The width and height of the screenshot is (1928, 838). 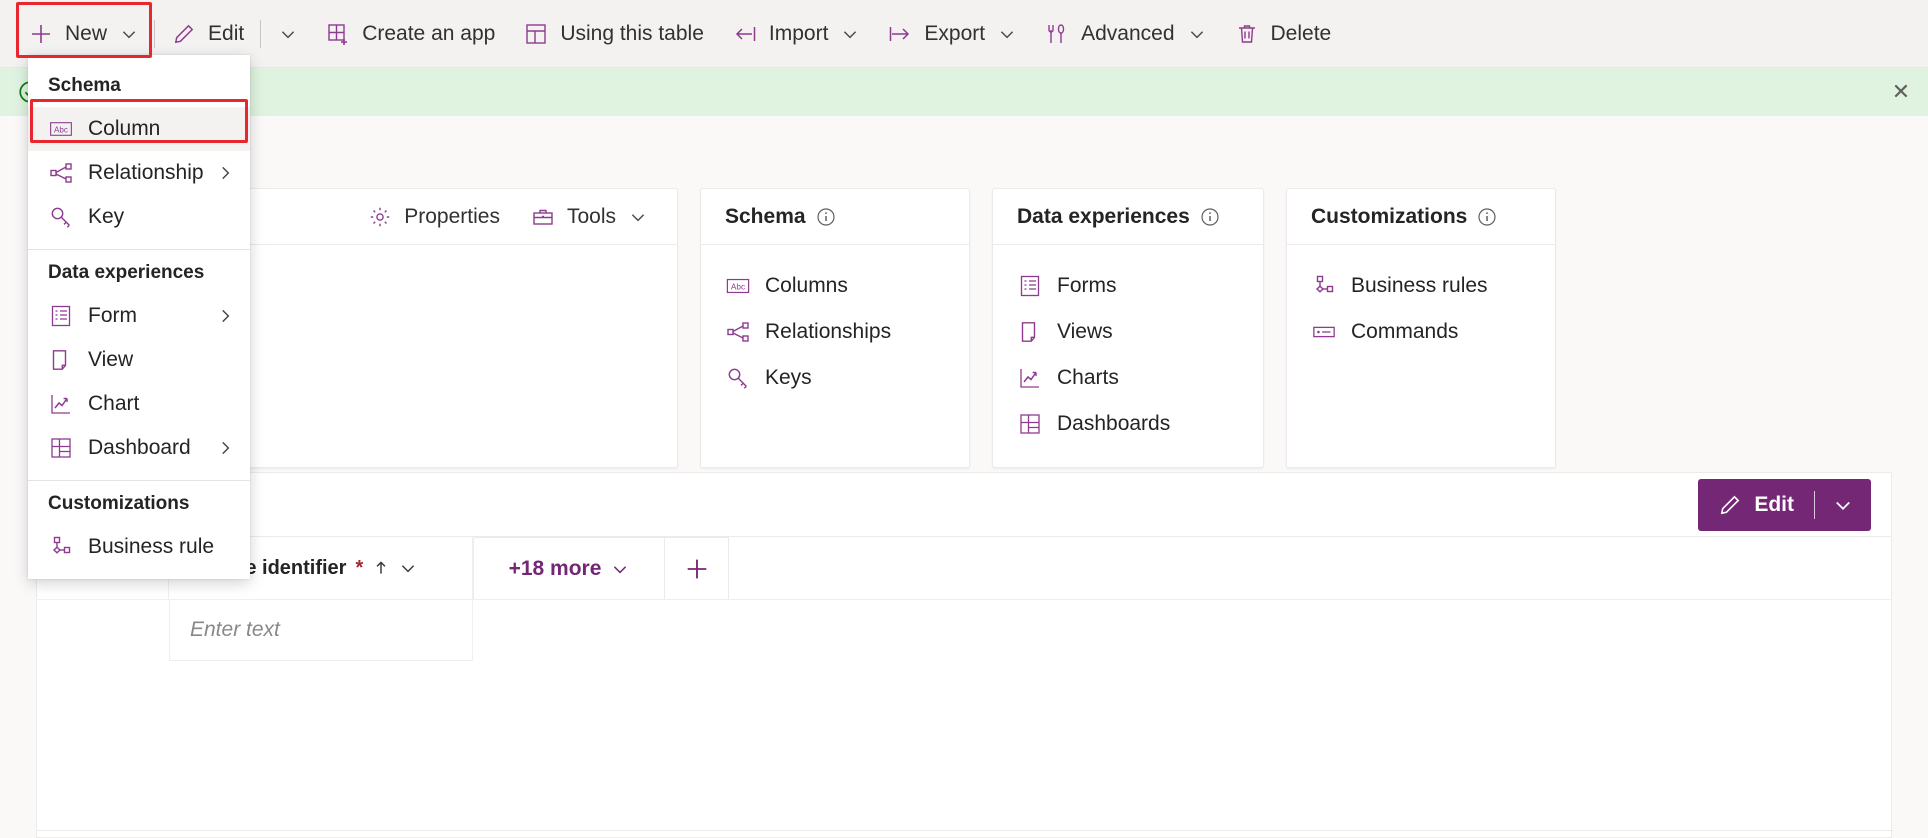 I want to click on add-column-button, so click(x=697, y=568).